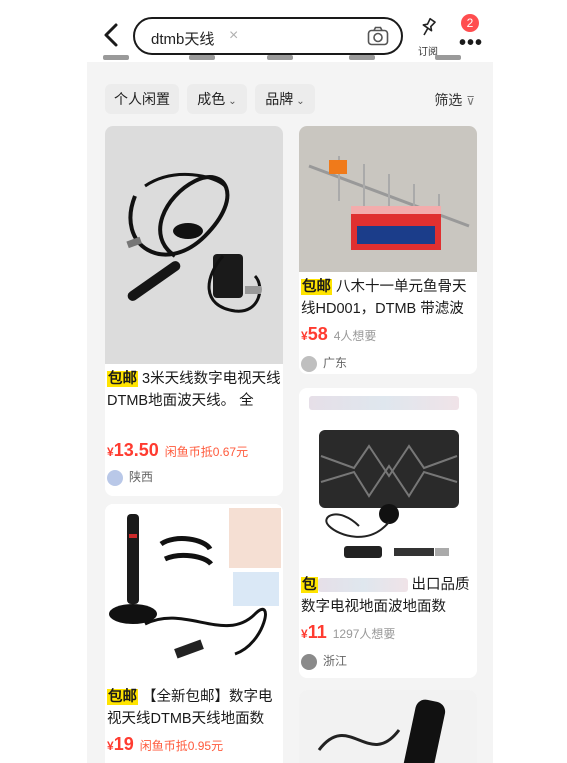 Image resolution: width=567 pixels, height=763 pixels. I want to click on back-arrow-icon, so click(112, 35).